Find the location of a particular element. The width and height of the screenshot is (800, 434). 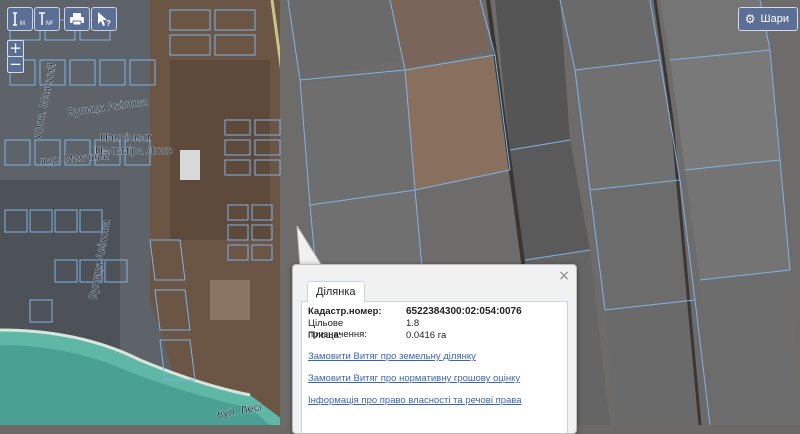

gear-icon: ⚙ is located at coordinates (750, 19).